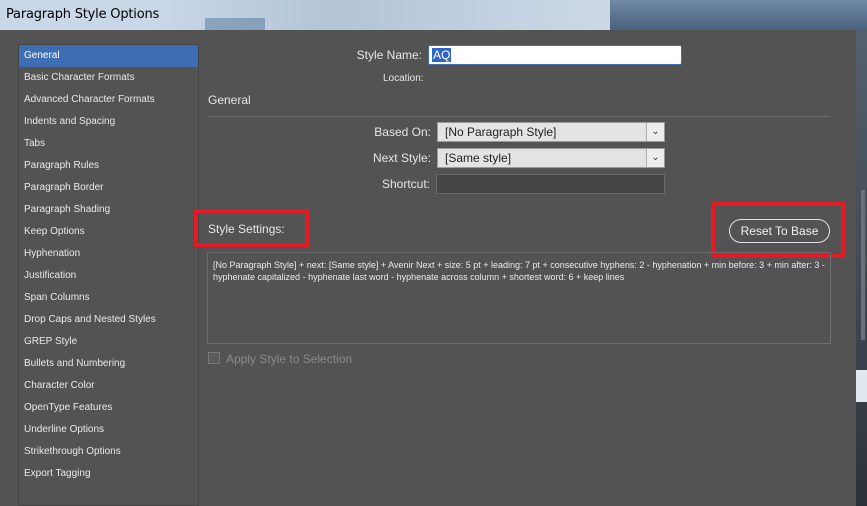 The width and height of the screenshot is (867, 506). What do you see at coordinates (108, 210) in the screenshot?
I see `sidebar-item-paragraph-shading: Paragraph Shading` at bounding box center [108, 210].